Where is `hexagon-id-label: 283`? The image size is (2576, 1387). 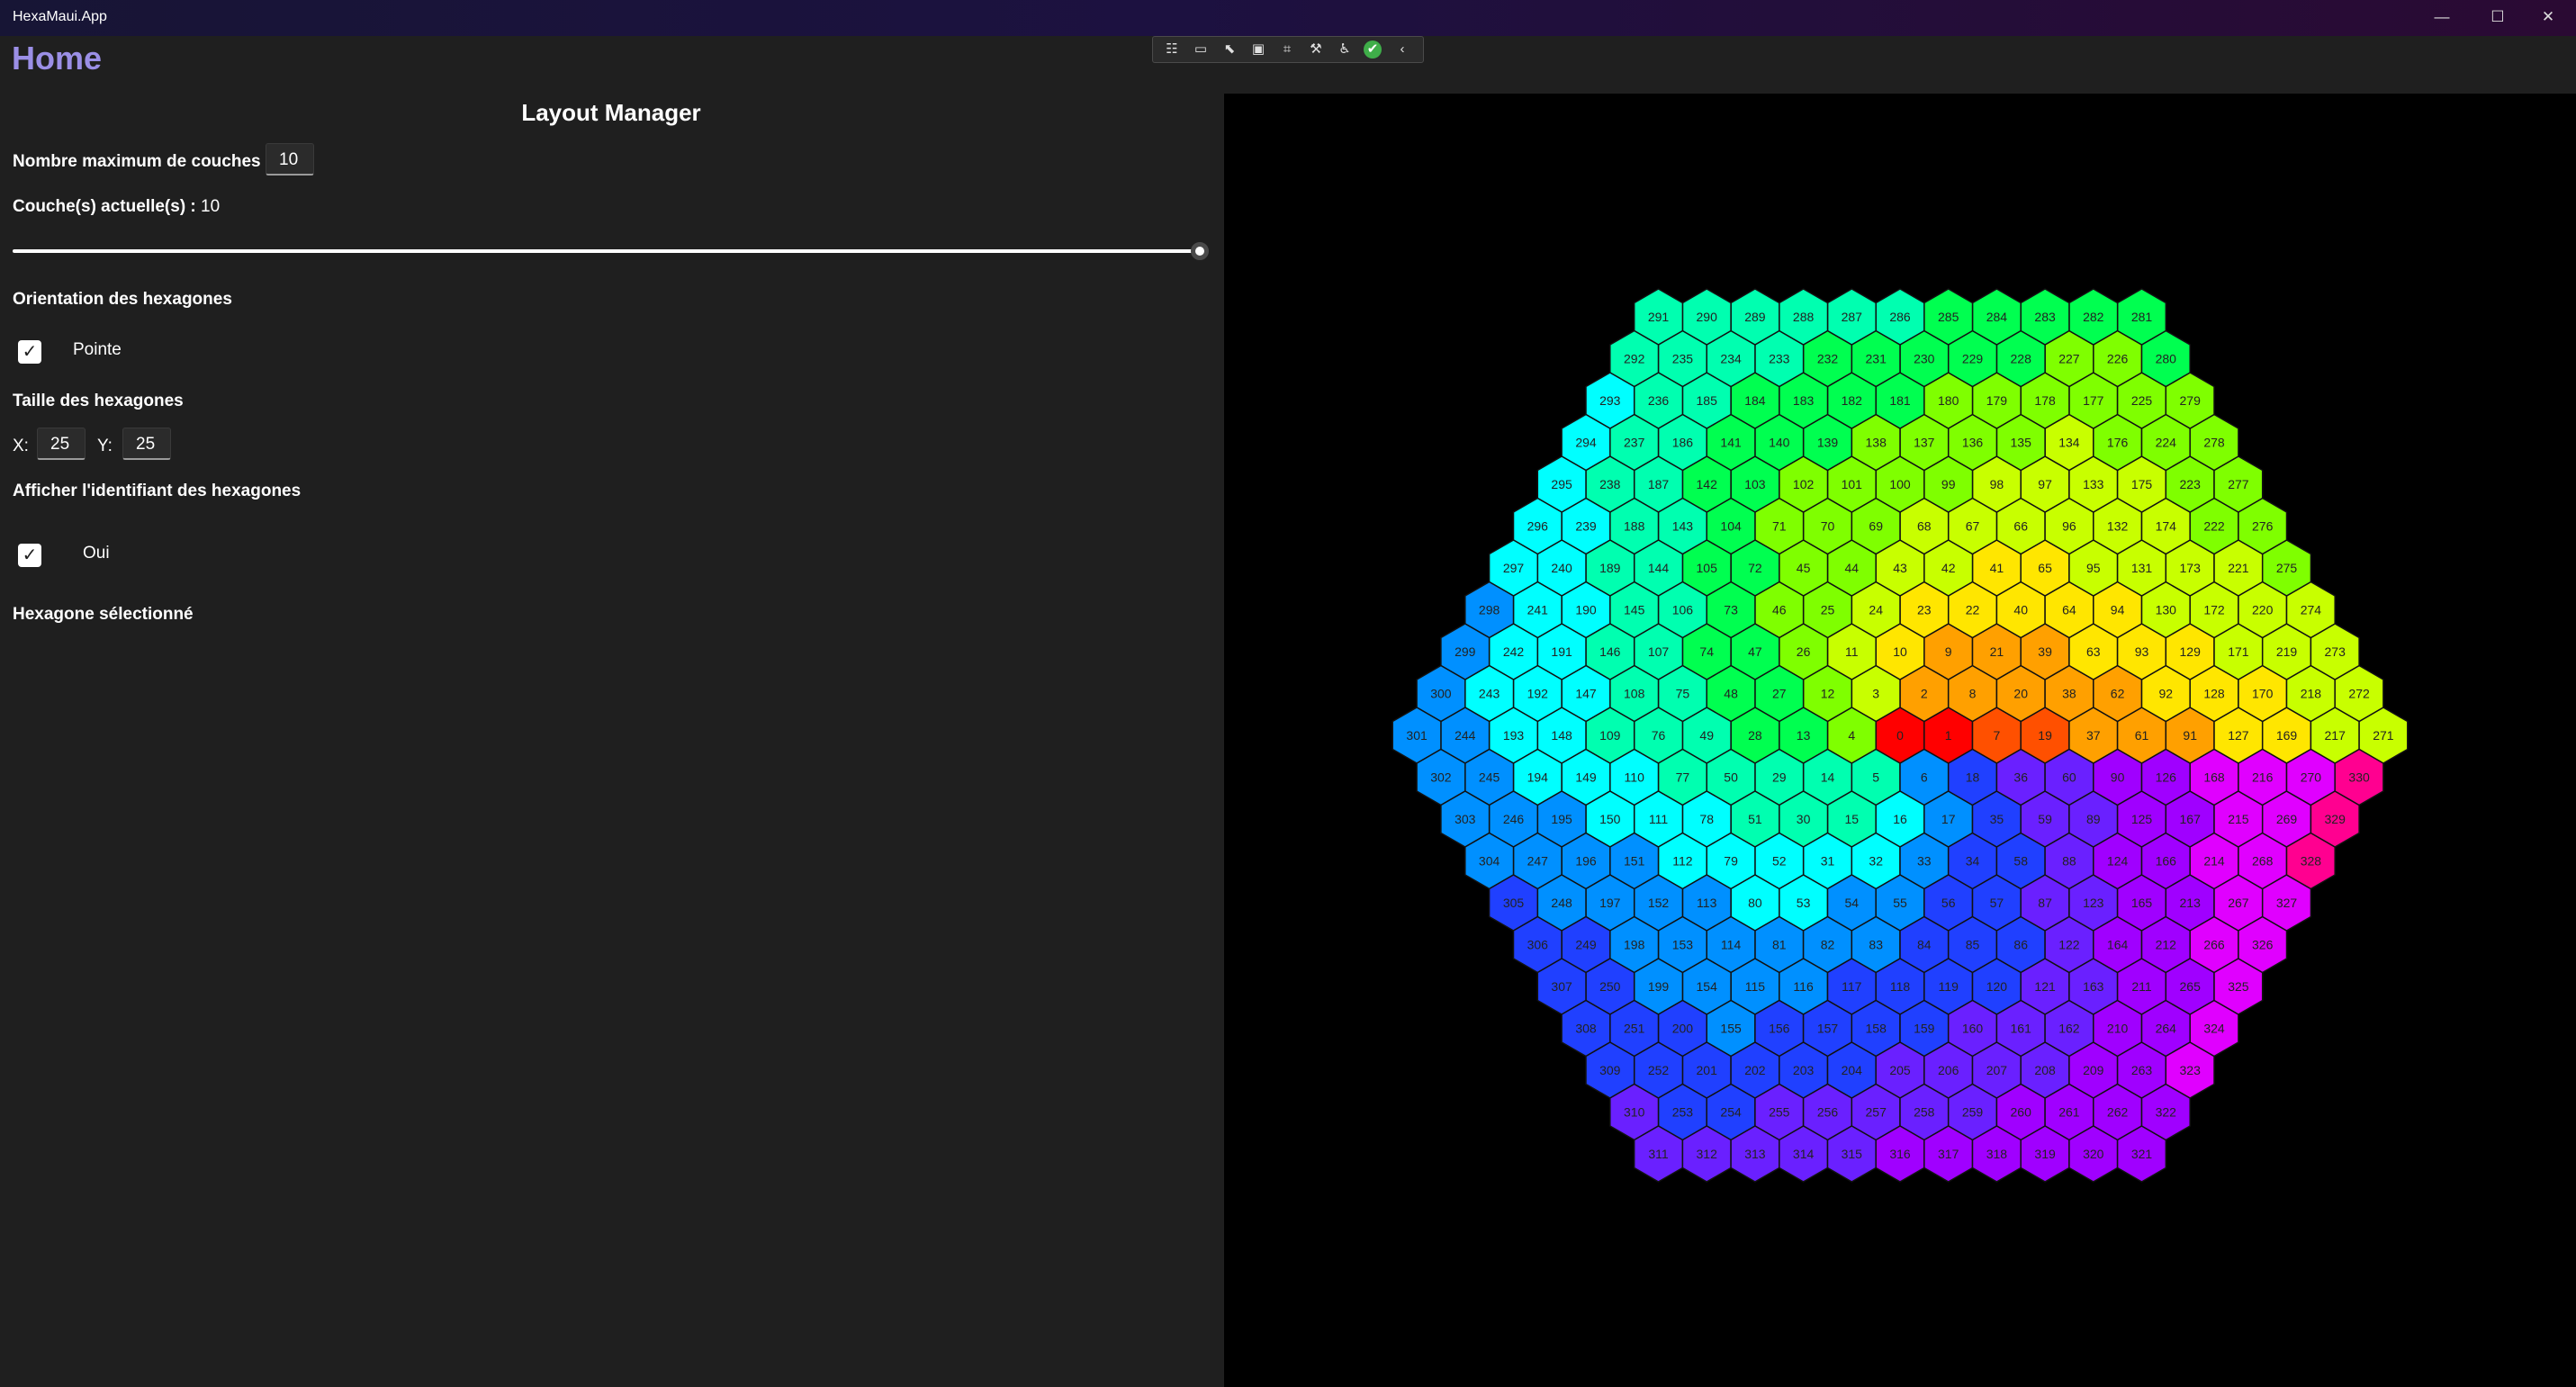 hexagon-id-label: 283 is located at coordinates (2045, 317).